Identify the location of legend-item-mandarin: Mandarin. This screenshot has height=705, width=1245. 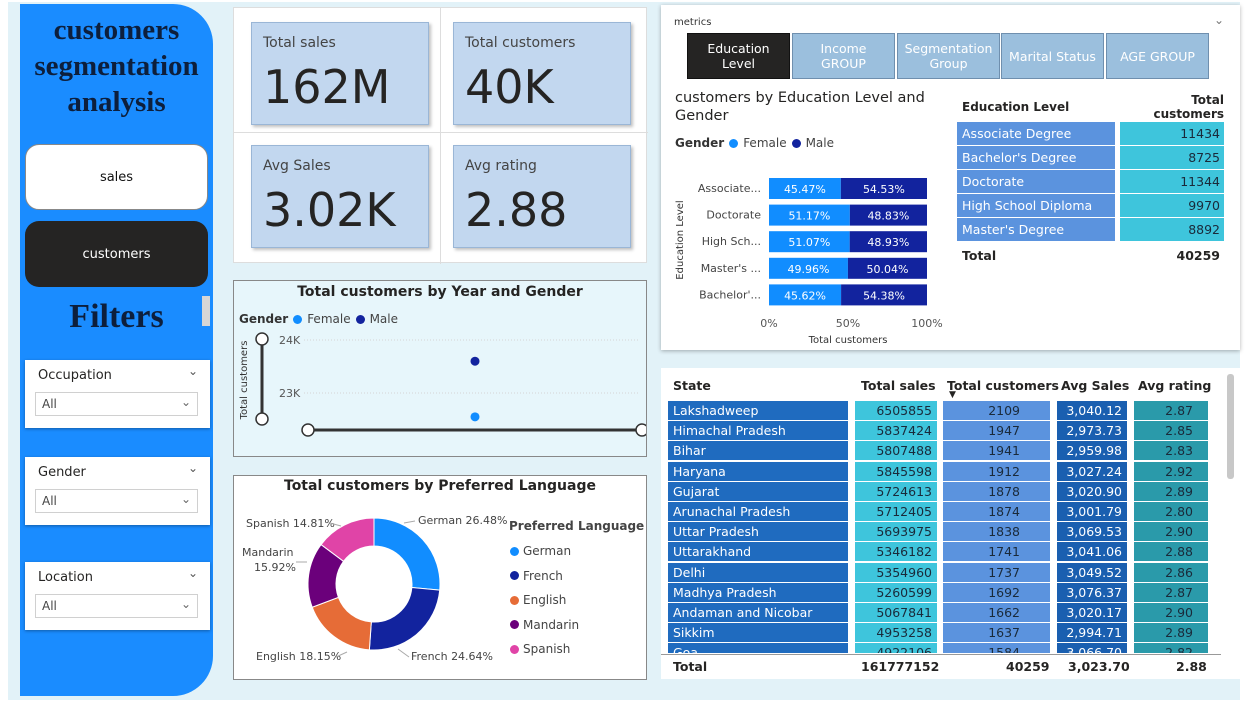
(544, 625).